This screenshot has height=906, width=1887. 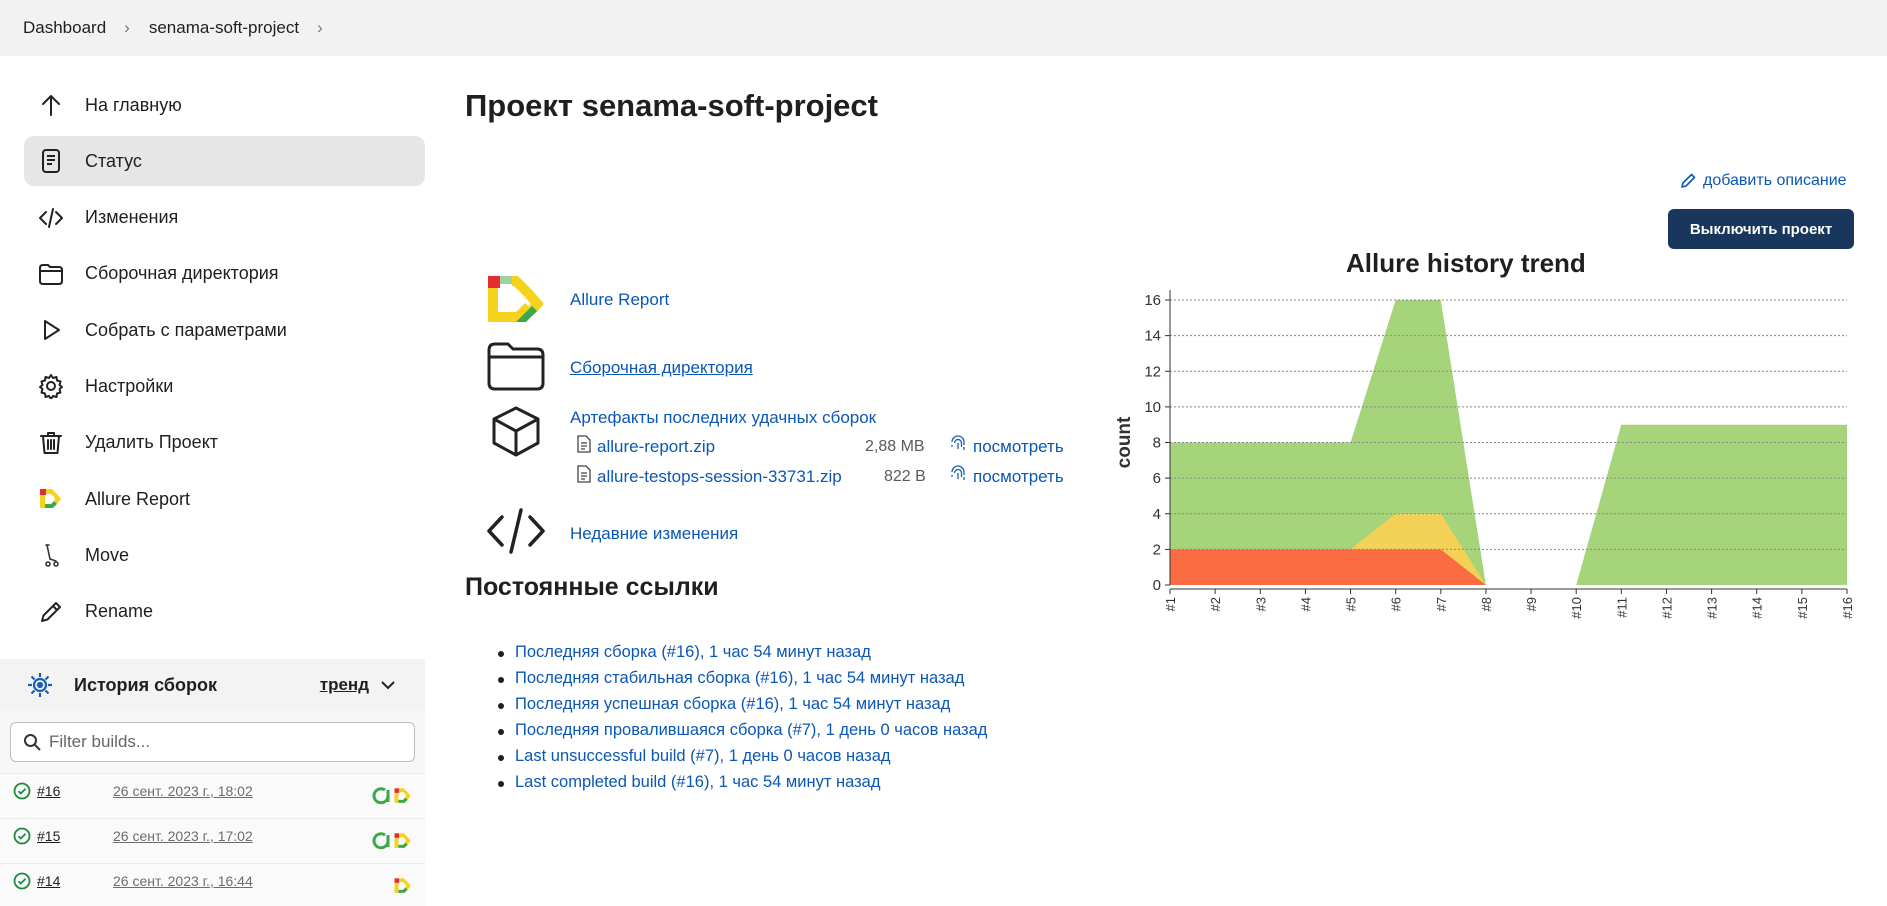 I want to click on workspace-link: Сборочная директория, so click(x=661, y=368).